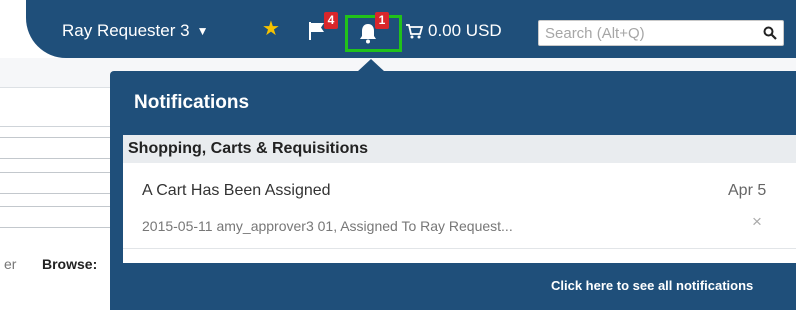 This screenshot has height=310, width=796. I want to click on notification-title: A Cart Has Been Assigned, so click(236, 190).